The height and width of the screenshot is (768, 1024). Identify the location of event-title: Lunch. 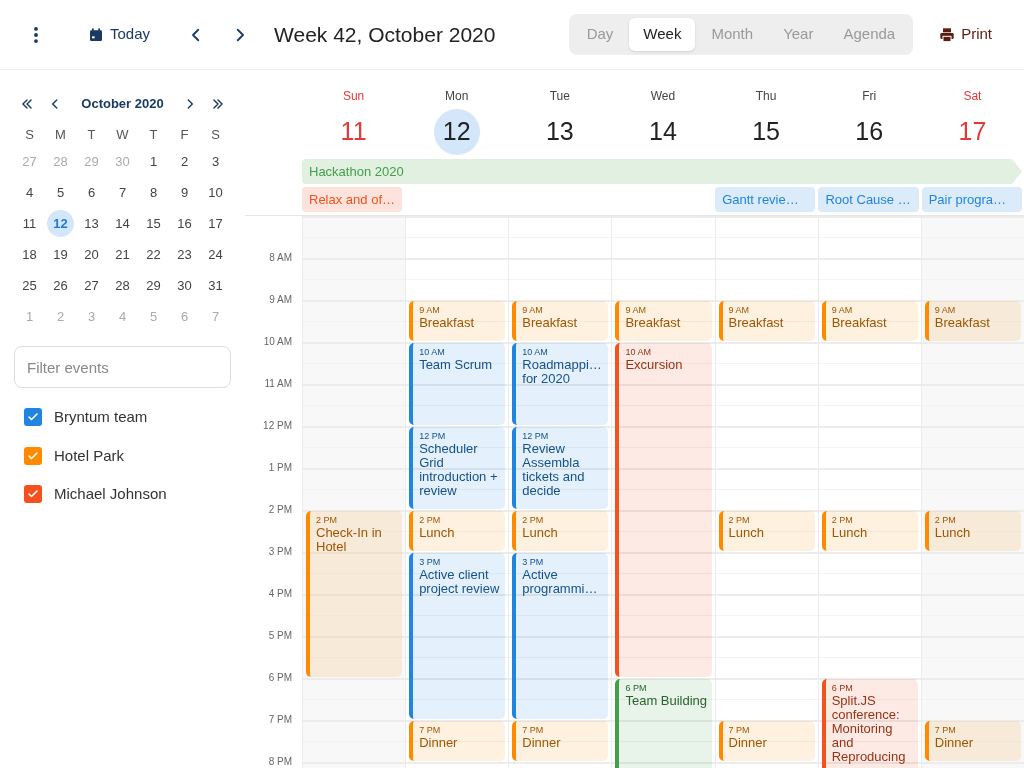
(540, 533).